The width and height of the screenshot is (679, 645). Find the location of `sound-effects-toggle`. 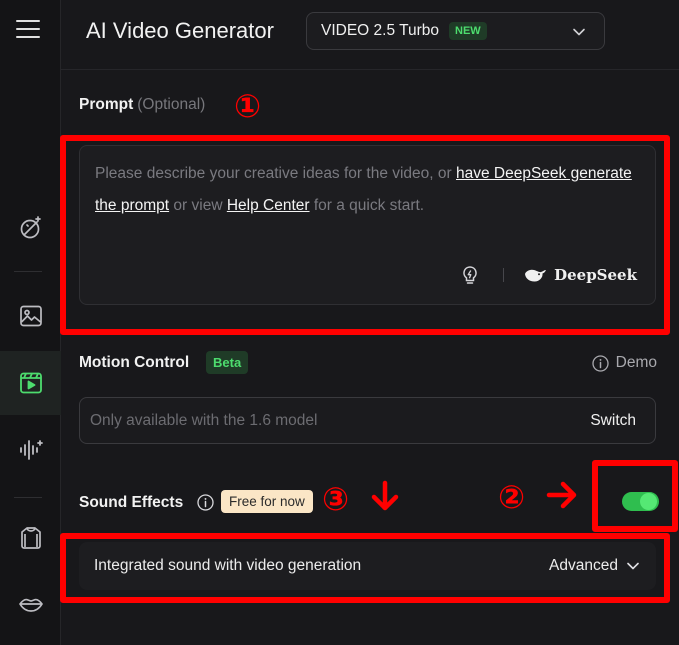

sound-effects-toggle is located at coordinates (640, 501).